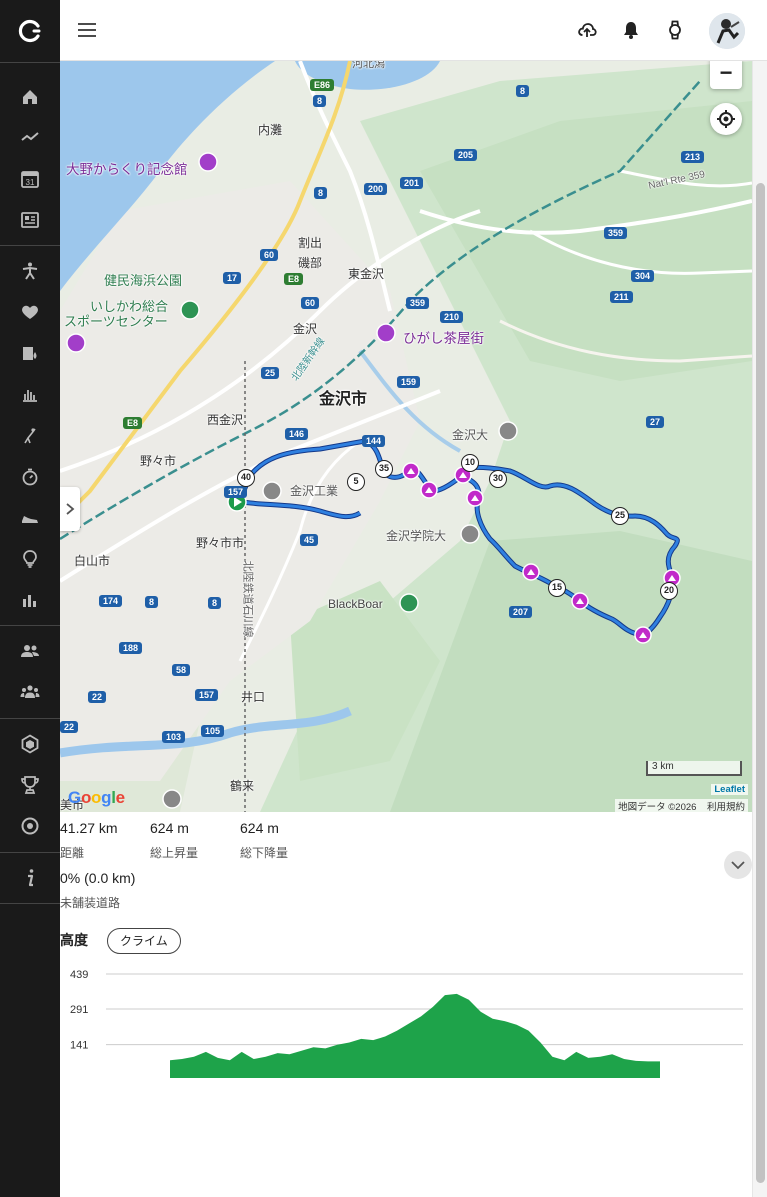 The width and height of the screenshot is (767, 1197). Describe the element at coordinates (86, 797) in the screenshot. I see `google-letter: o` at that location.